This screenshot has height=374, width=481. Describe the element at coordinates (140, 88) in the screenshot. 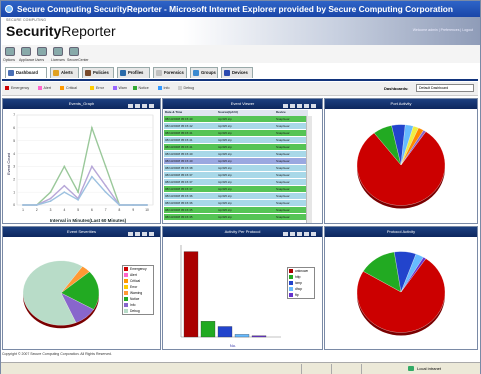

I see `severity-filter-notice: Notice` at that location.